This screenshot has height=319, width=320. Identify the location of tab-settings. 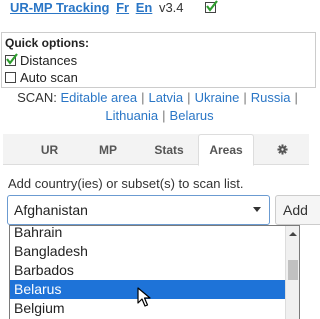
(282, 149).